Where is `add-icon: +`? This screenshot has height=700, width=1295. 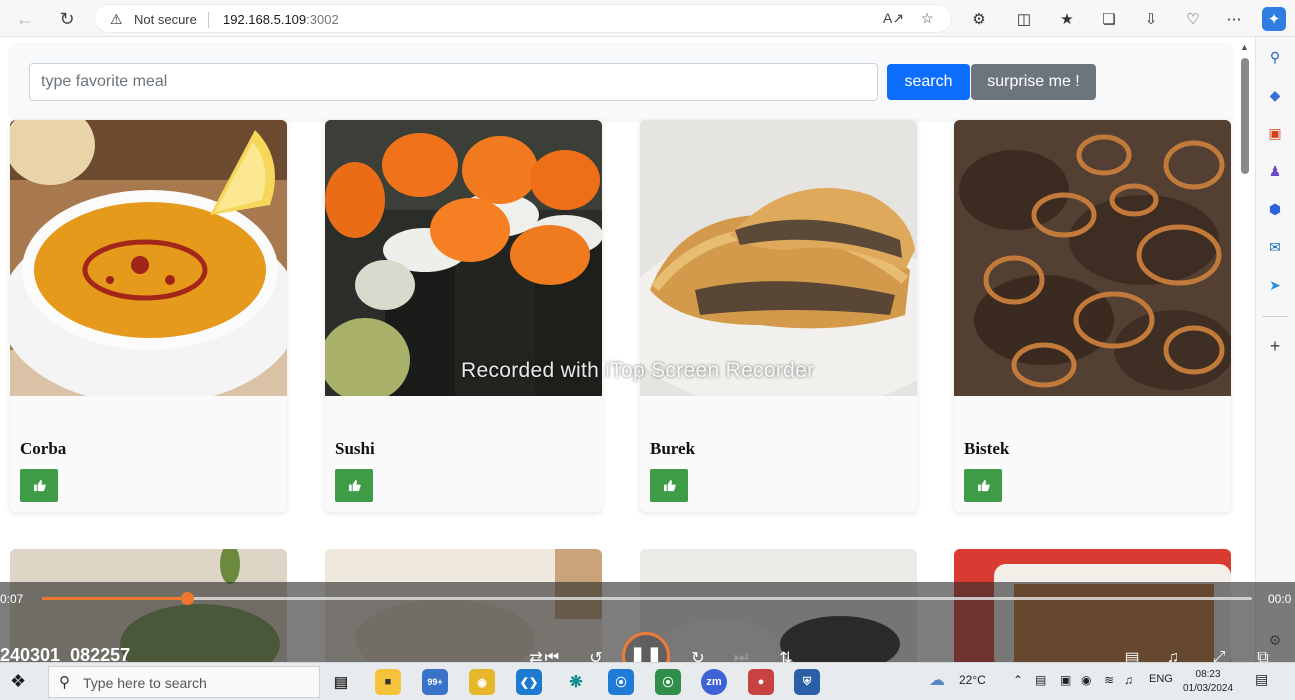 add-icon: + is located at coordinates (1275, 346).